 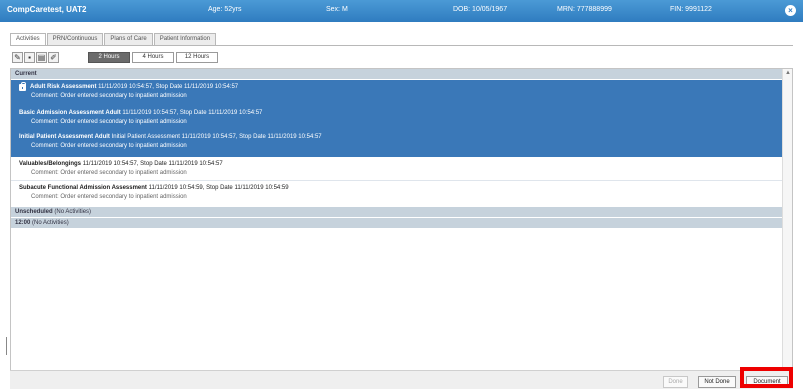 What do you see at coordinates (41, 57) in the screenshot?
I see `clipboard-icon: ▤` at bounding box center [41, 57].